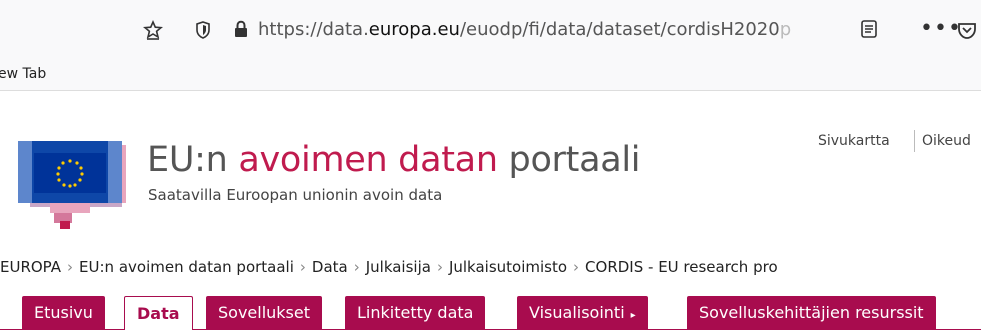 The height and width of the screenshot is (333, 981). What do you see at coordinates (633, 315) in the screenshot?
I see `dropdown-arrow-icon: ▸` at bounding box center [633, 315].